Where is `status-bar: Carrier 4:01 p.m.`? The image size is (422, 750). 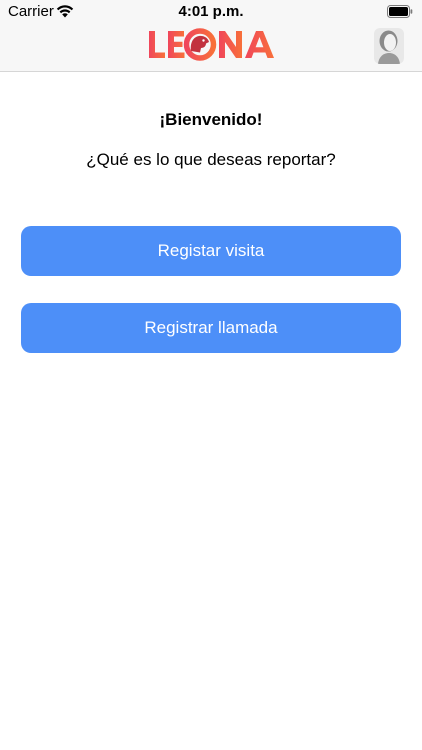
status-bar: Carrier 4:01 p.m. is located at coordinates (211, 12).